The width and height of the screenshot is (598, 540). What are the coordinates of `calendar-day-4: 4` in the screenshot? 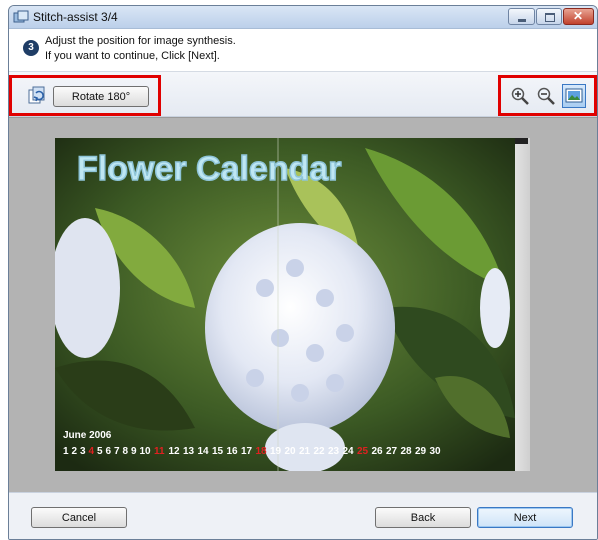 It's located at (92, 451).